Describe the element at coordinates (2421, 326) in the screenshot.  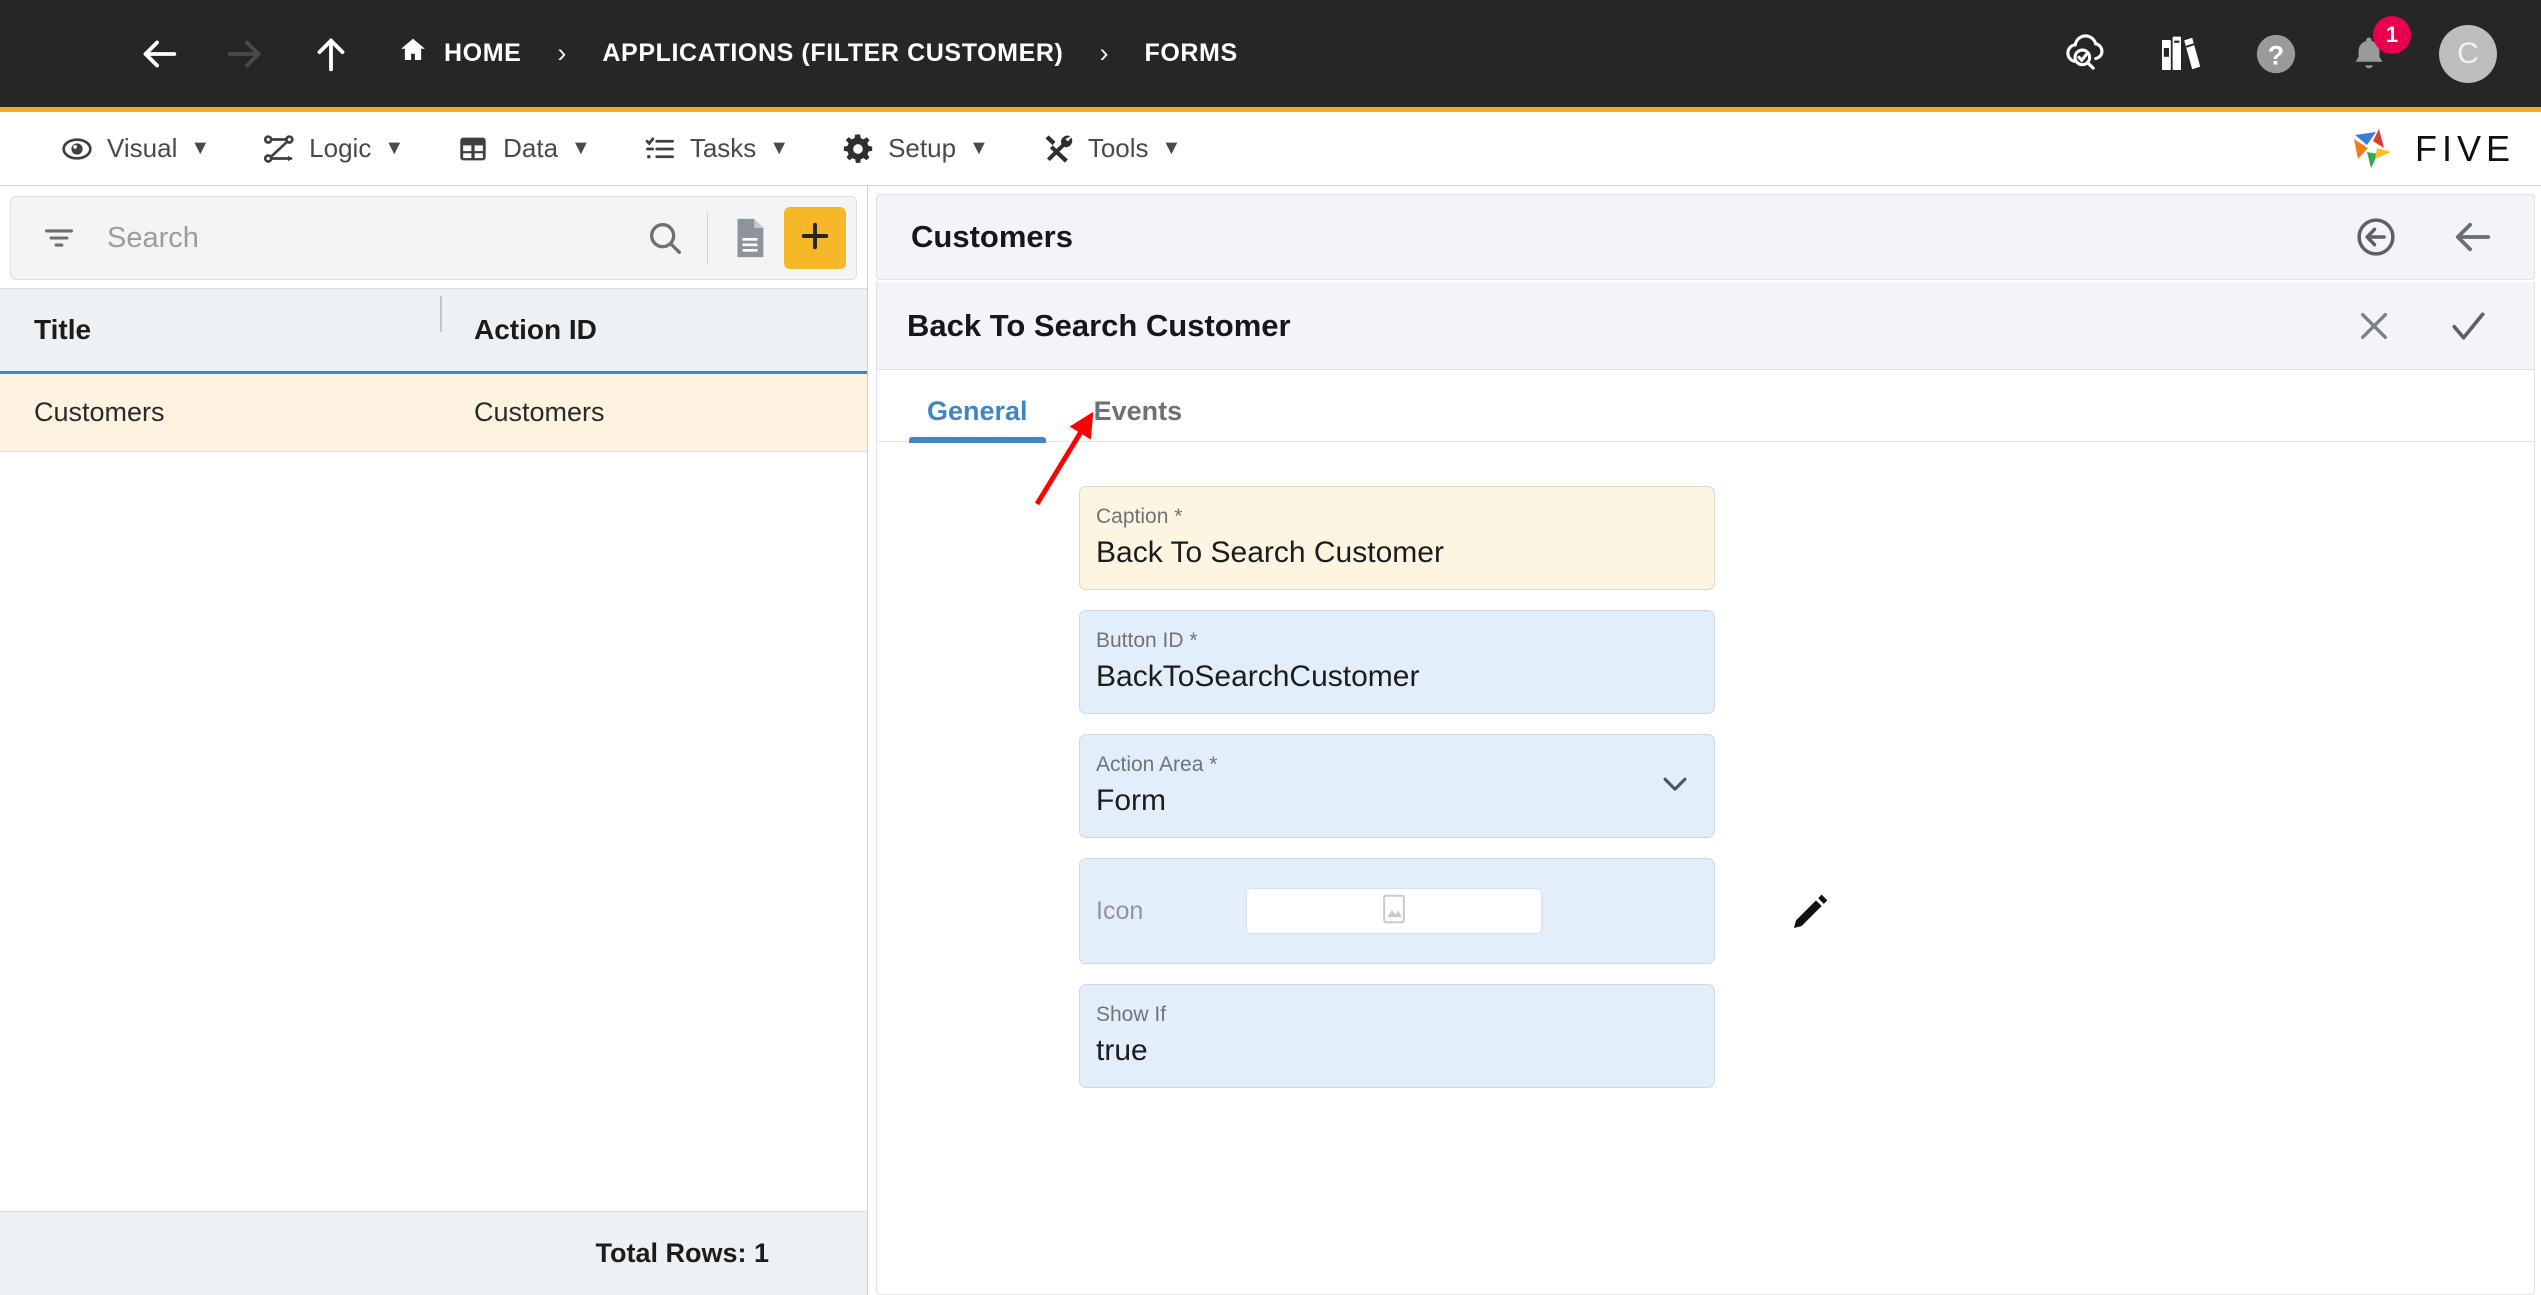
I see `form-header-actions` at that location.